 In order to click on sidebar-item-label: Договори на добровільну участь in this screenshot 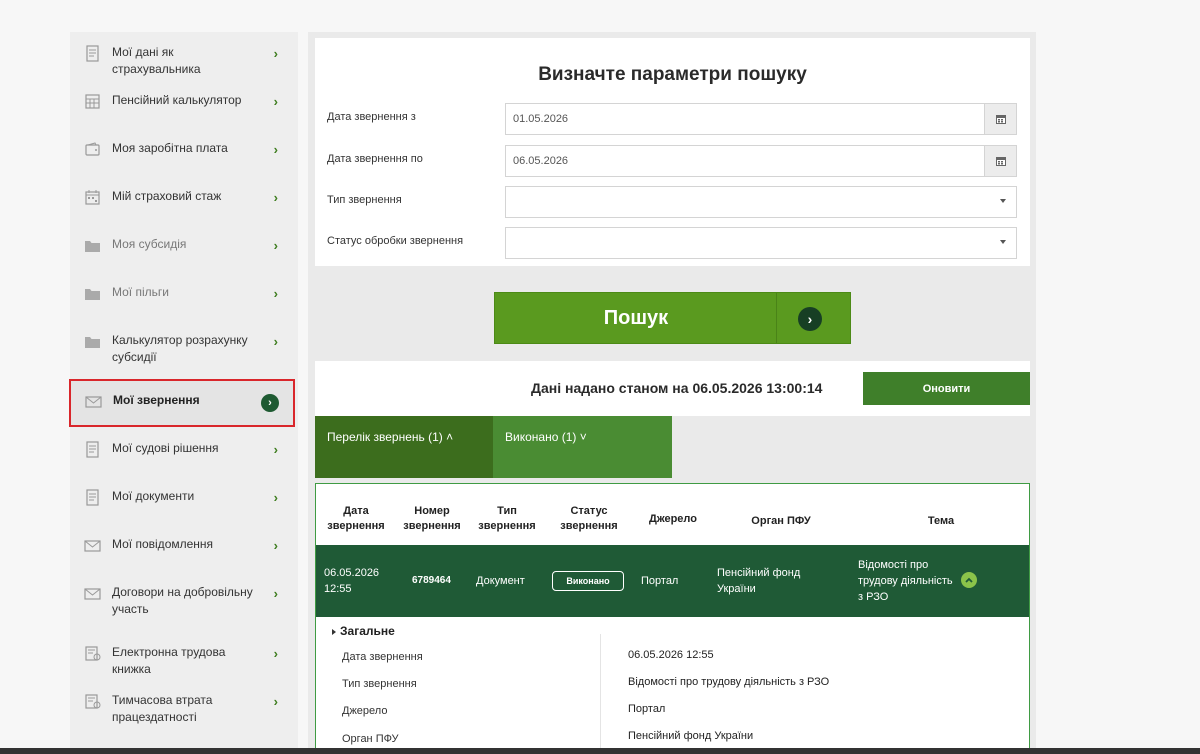, I will do `click(182, 600)`.